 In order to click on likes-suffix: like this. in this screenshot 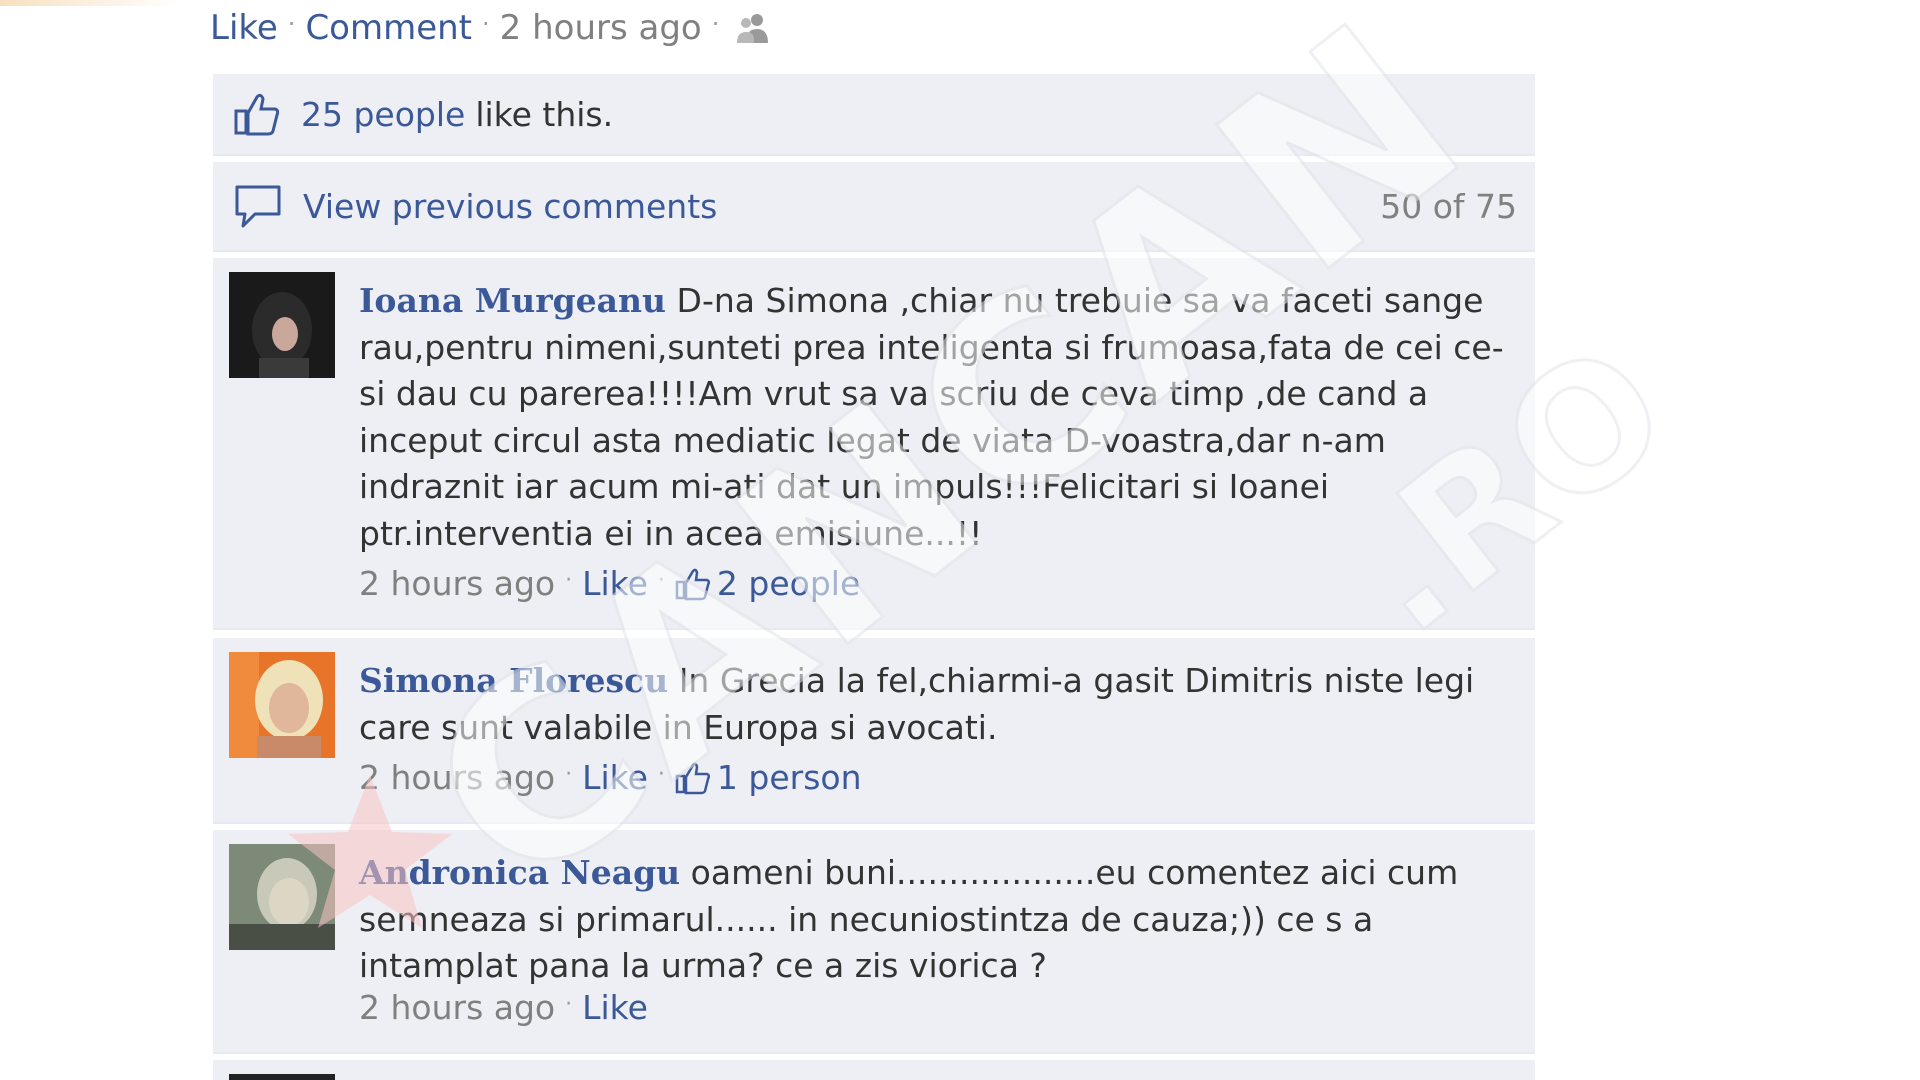, I will do `click(544, 114)`.